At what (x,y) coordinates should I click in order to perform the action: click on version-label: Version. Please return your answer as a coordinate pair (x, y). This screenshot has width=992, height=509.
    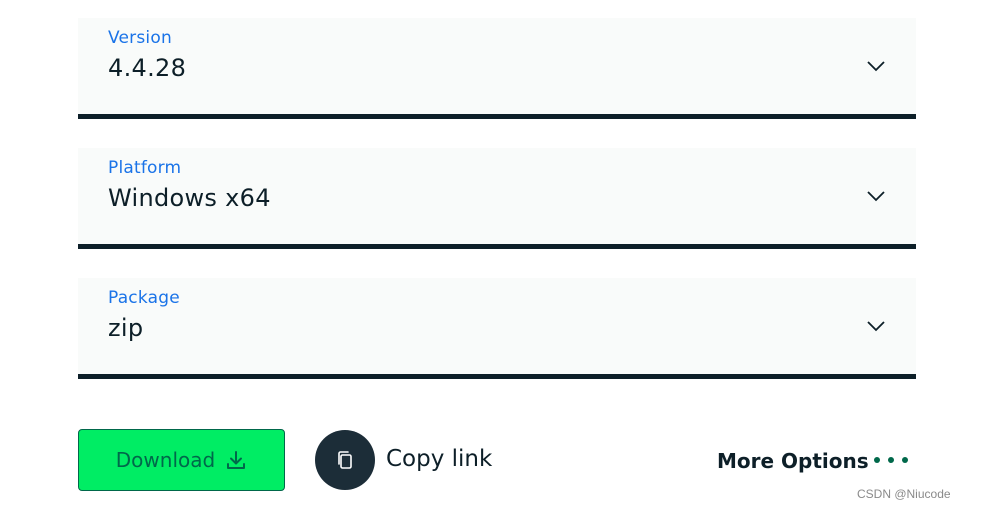
    Looking at the image, I should click on (140, 38).